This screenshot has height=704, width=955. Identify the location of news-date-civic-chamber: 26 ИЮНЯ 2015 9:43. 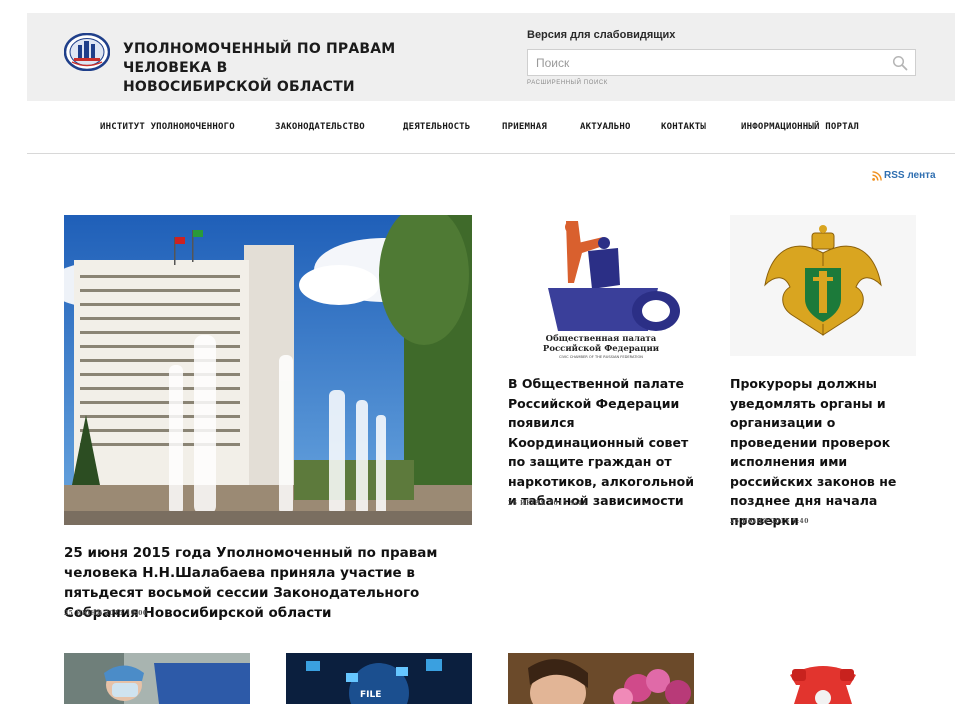
(547, 503).